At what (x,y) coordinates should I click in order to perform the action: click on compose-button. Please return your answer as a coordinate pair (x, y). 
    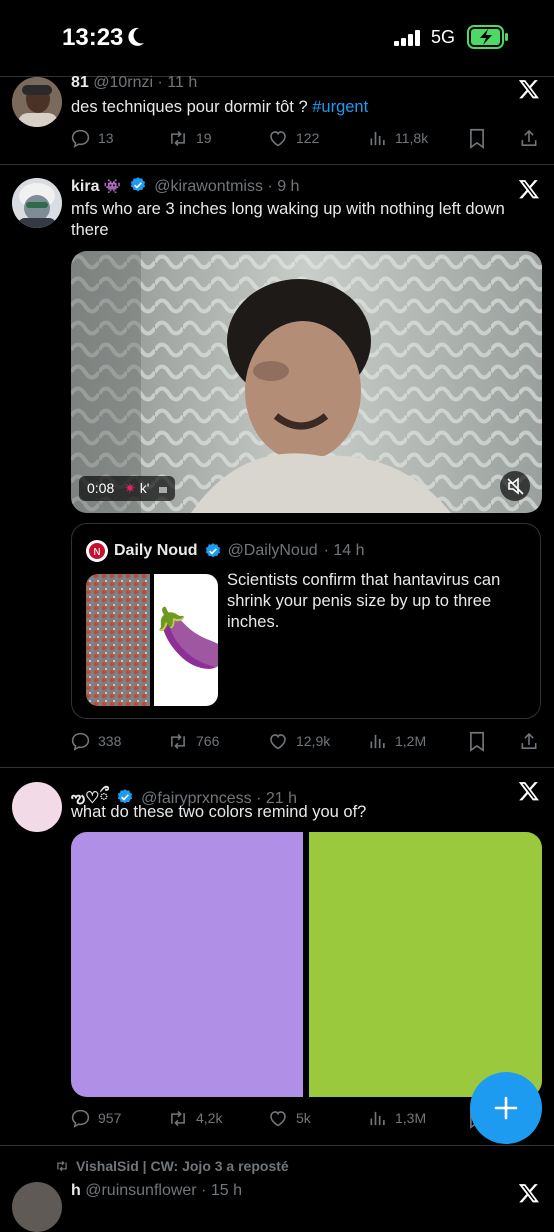
    Looking at the image, I should click on (506, 1108).